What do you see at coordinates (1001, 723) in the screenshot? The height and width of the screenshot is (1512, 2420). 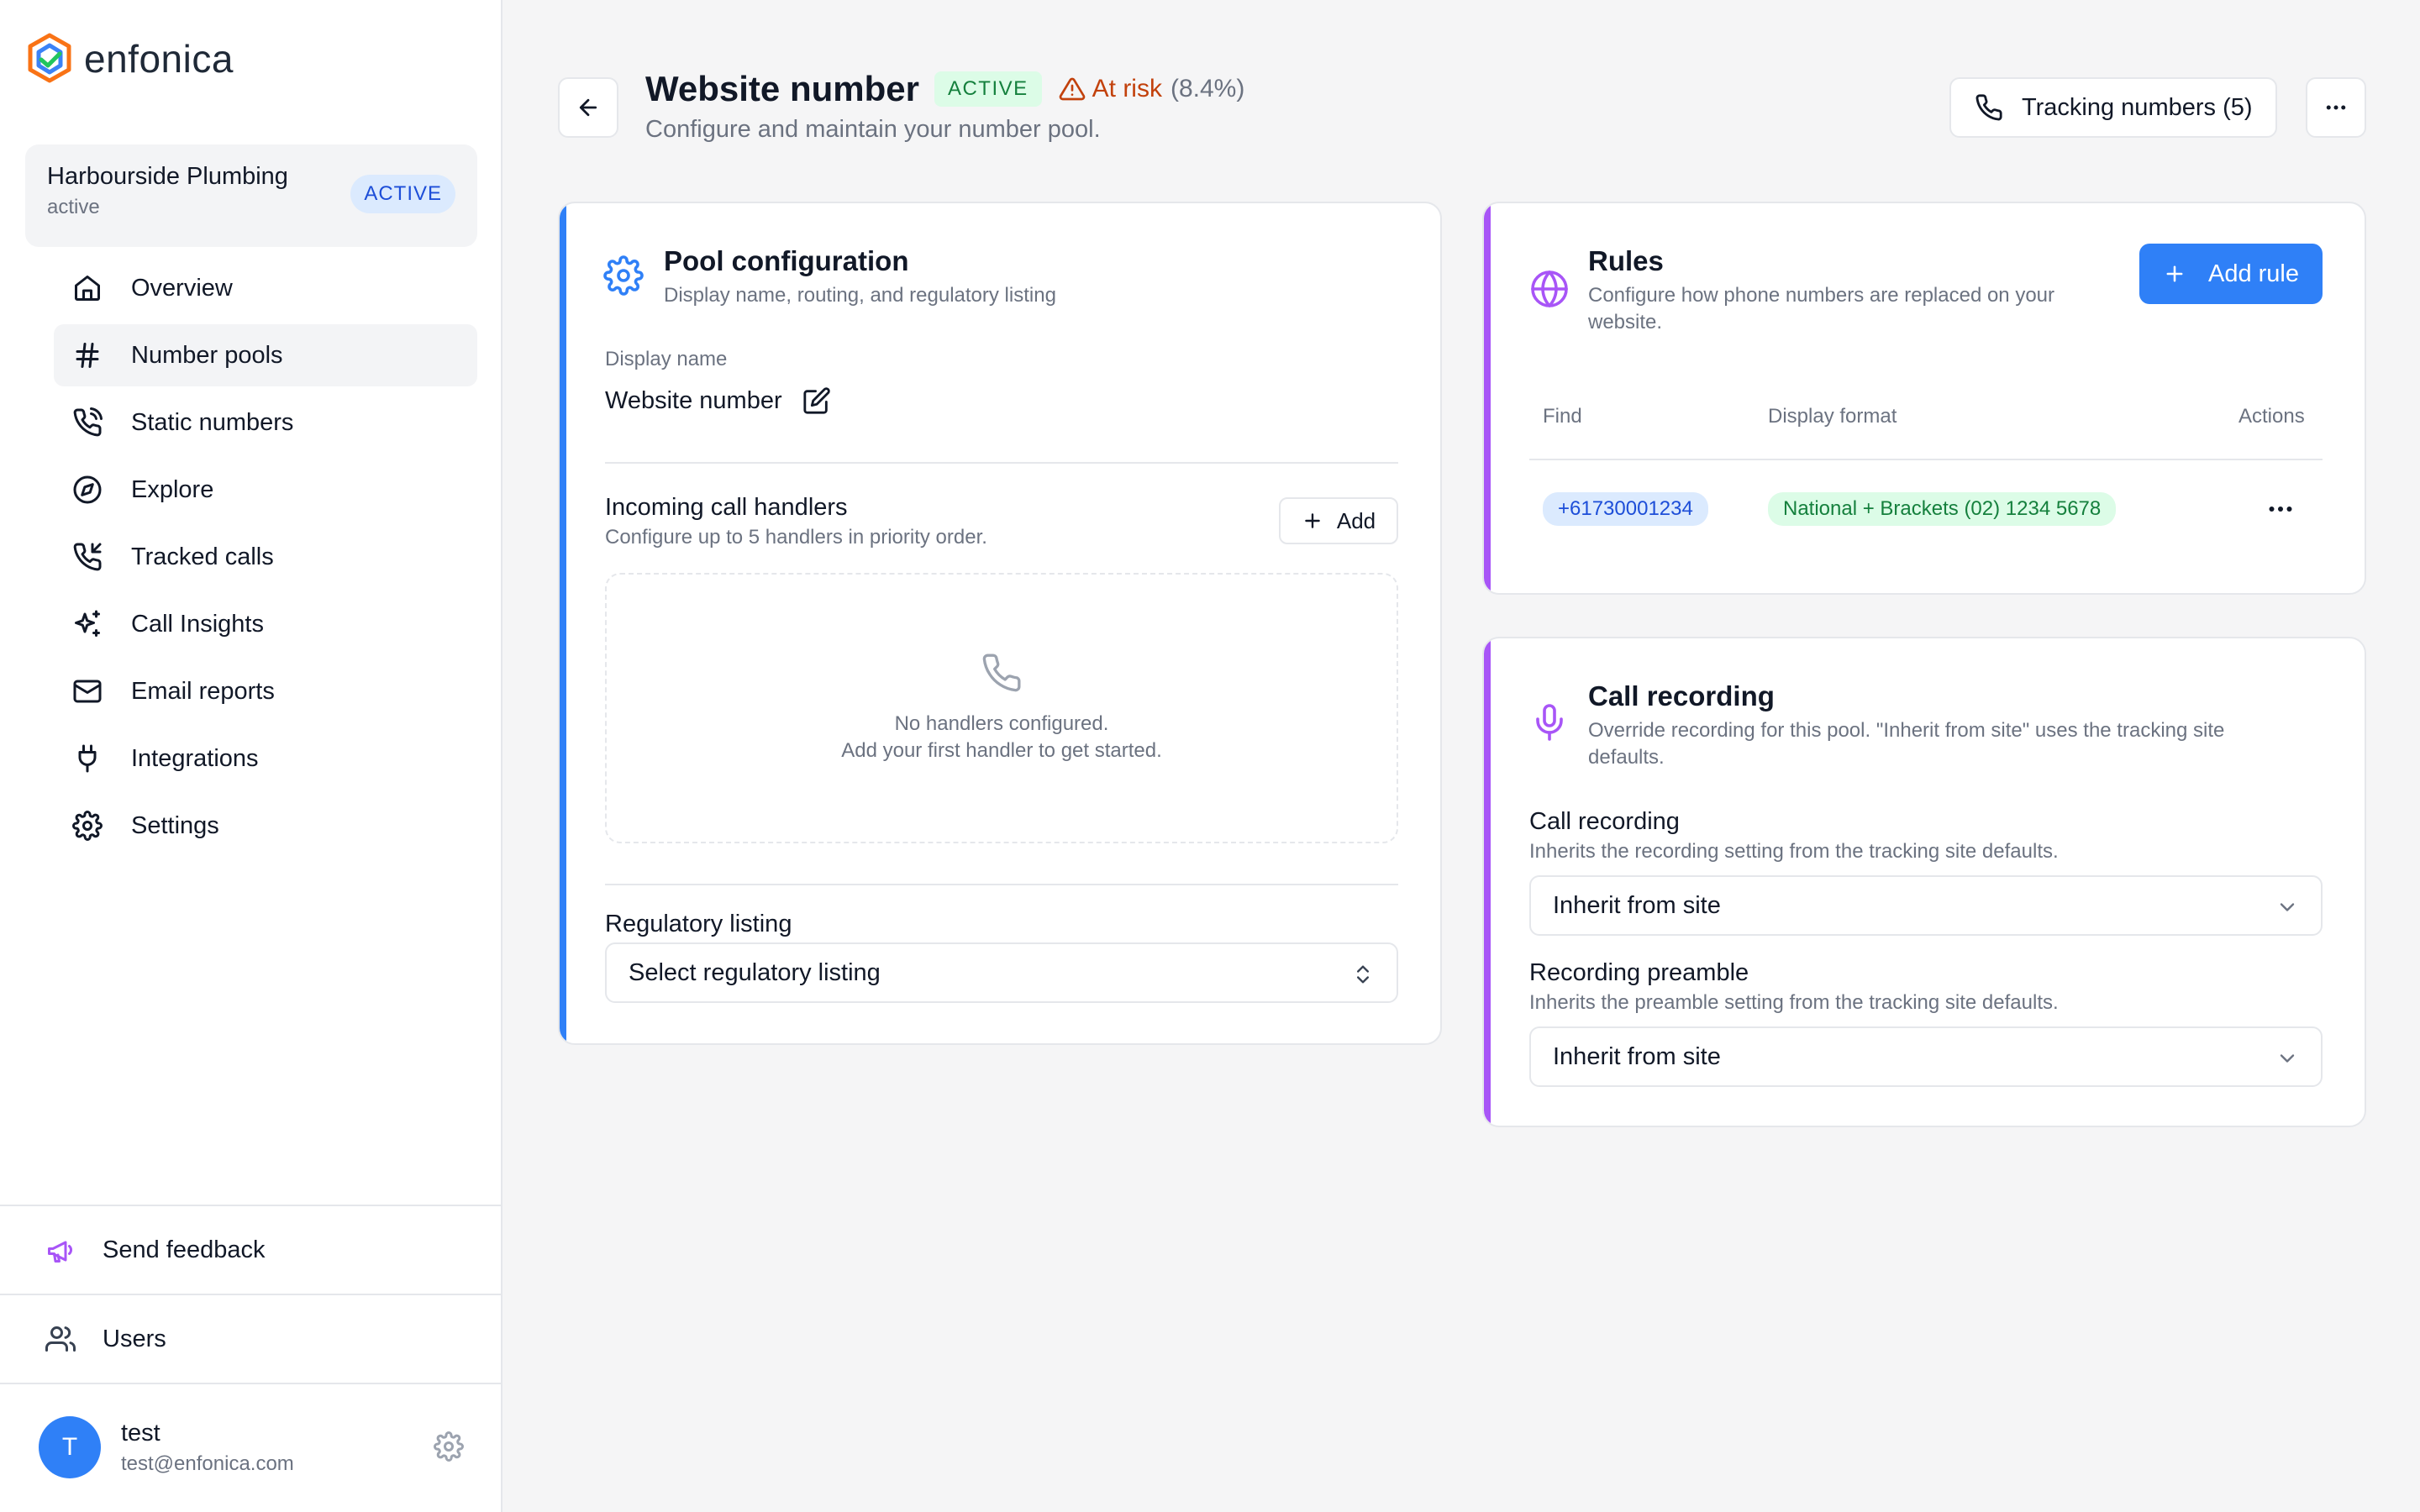 I see `empty-state-line1: No handlers configured.` at bounding box center [1001, 723].